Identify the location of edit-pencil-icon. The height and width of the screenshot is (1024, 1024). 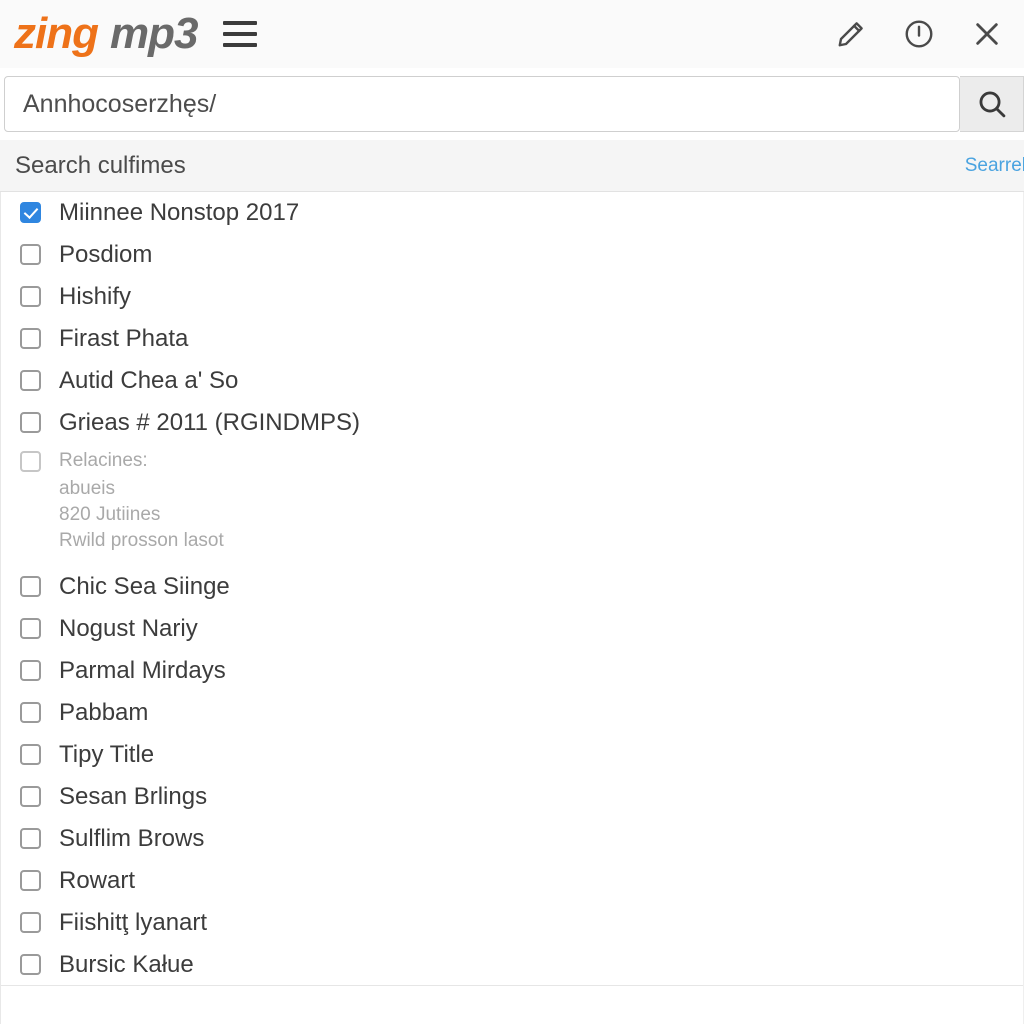
(851, 34).